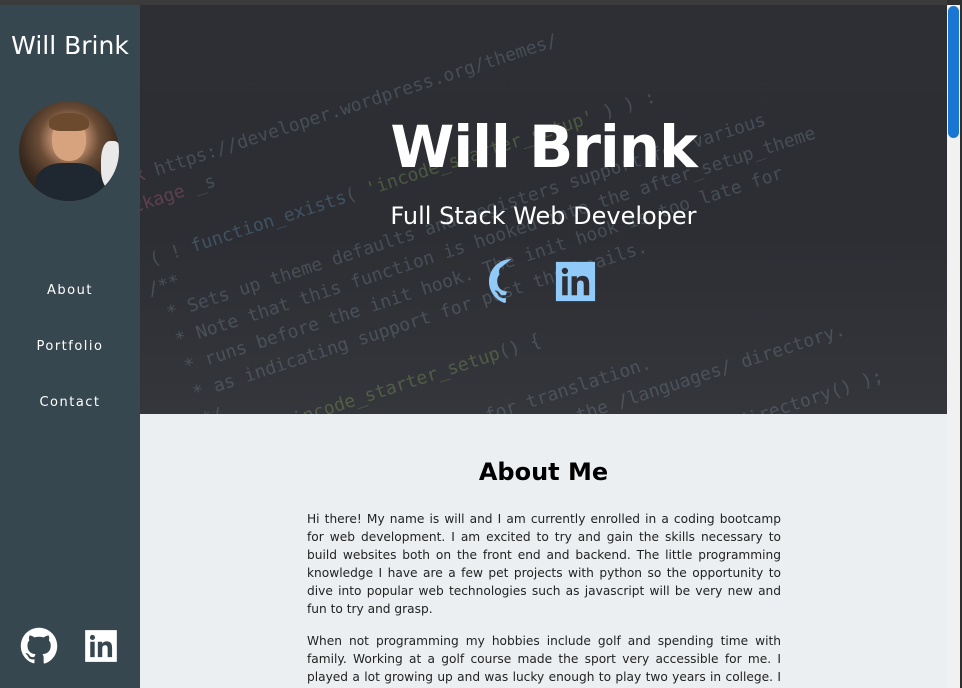 This screenshot has height=688, width=962. I want to click on sidebar-nav: About Portfolio Contact, so click(70, 367).